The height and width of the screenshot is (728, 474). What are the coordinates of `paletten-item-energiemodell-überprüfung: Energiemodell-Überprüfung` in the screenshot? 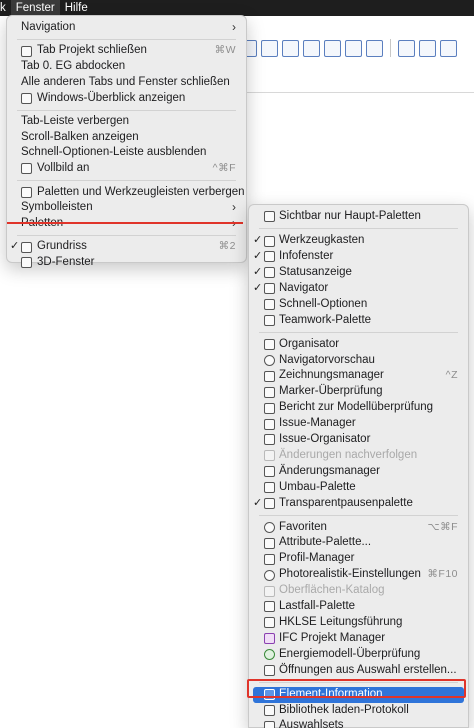 It's located at (358, 655).